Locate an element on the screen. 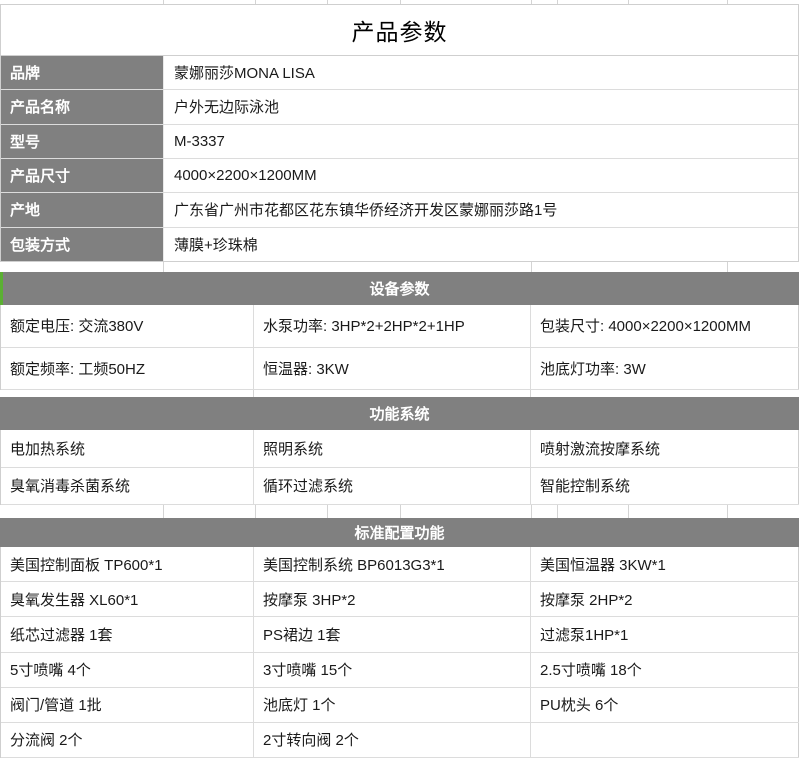  section-header-label: 标准配置功能 is located at coordinates (399, 533).